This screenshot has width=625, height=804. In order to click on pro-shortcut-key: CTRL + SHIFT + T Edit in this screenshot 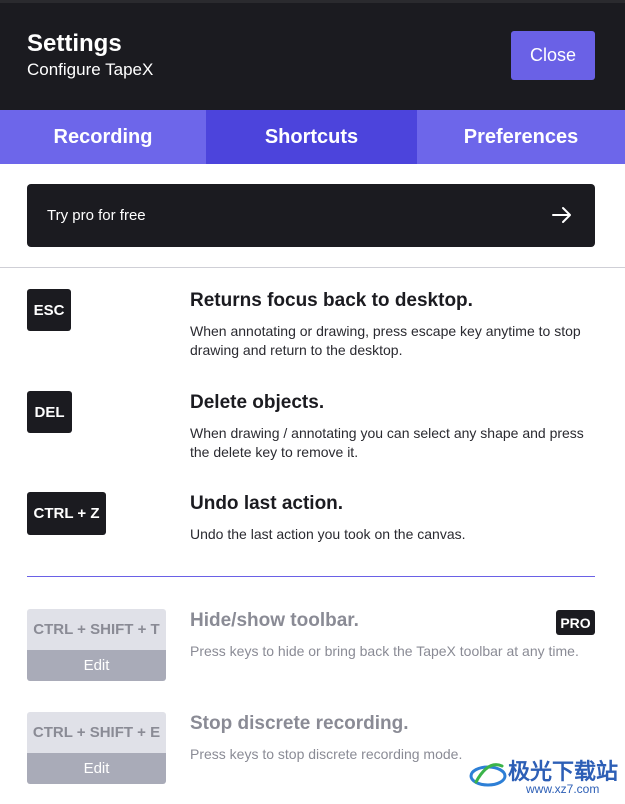, I will do `click(96, 645)`.